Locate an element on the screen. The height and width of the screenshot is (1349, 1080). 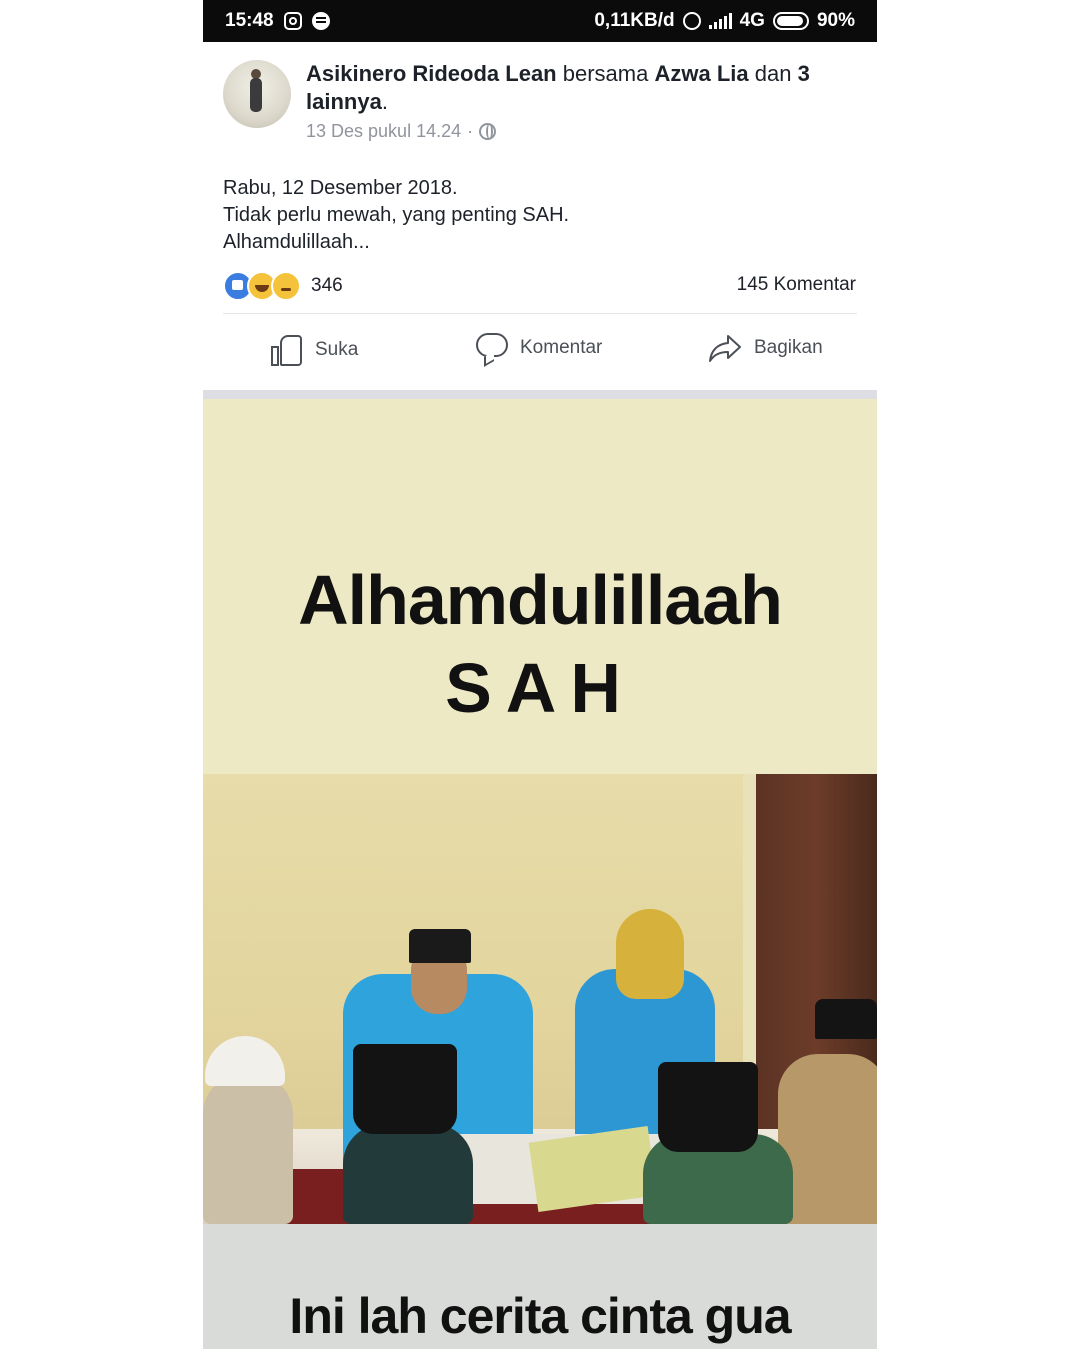
share-button: Bagikan is located at coordinates (765, 348).